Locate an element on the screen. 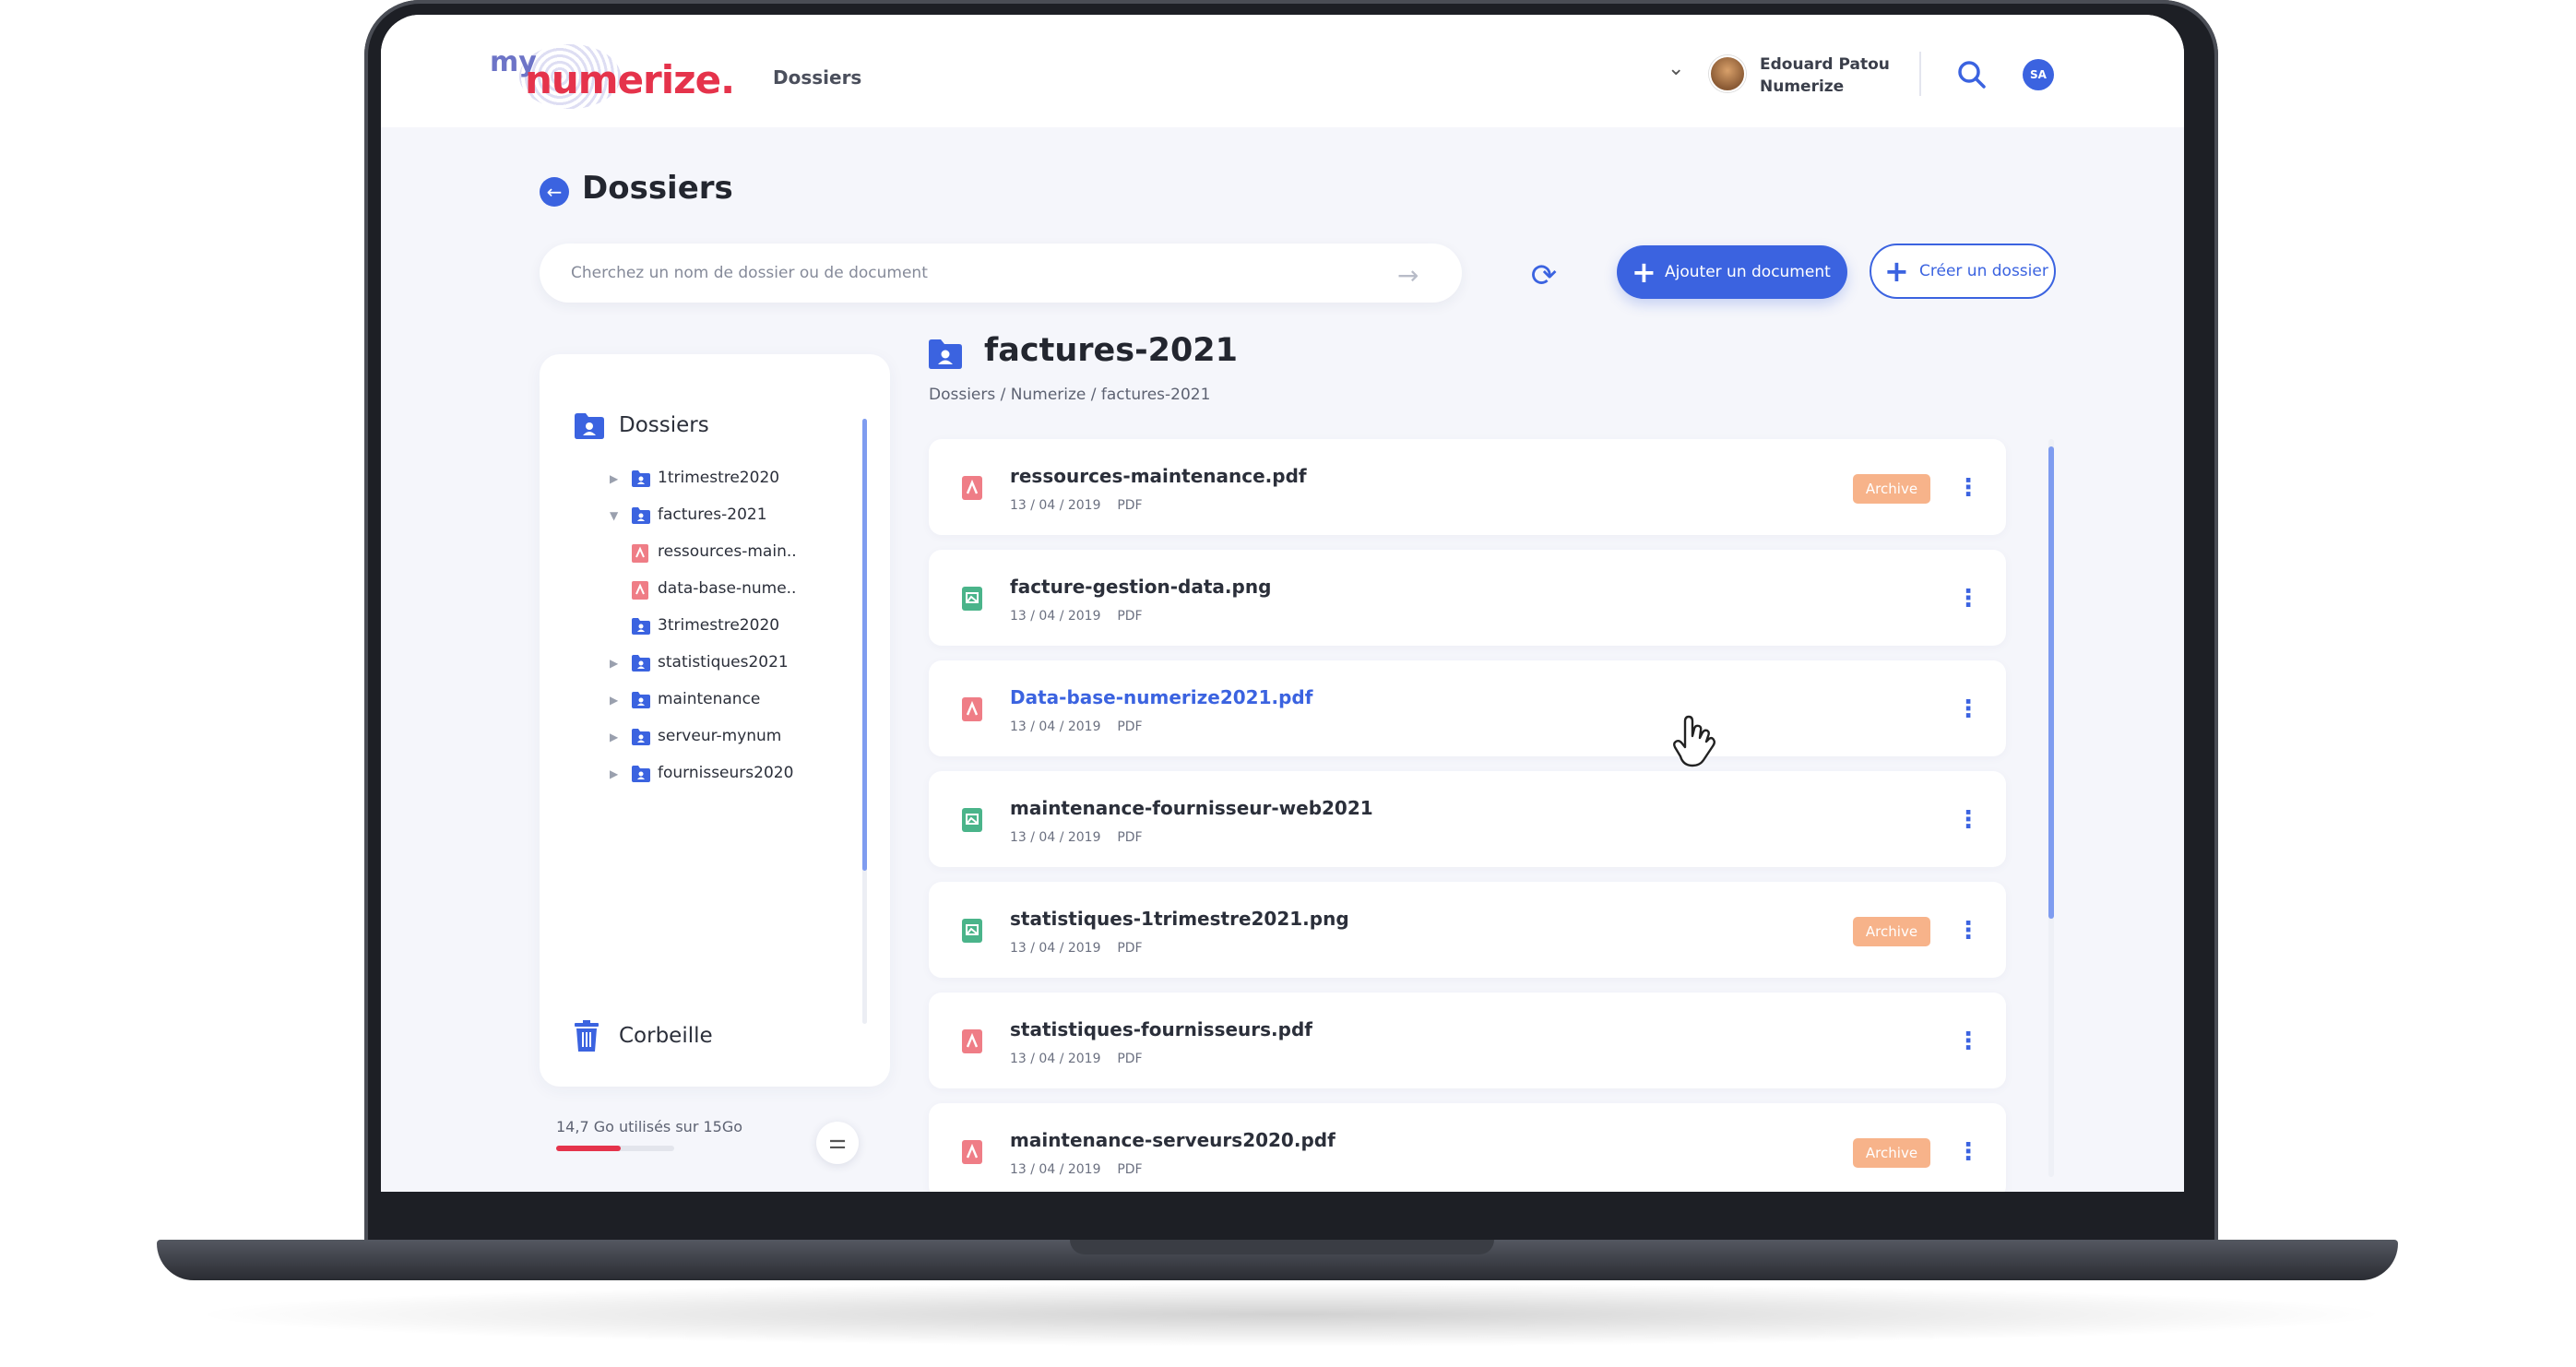 The height and width of the screenshot is (1367, 2576). image-icon is located at coordinates (973, 931).